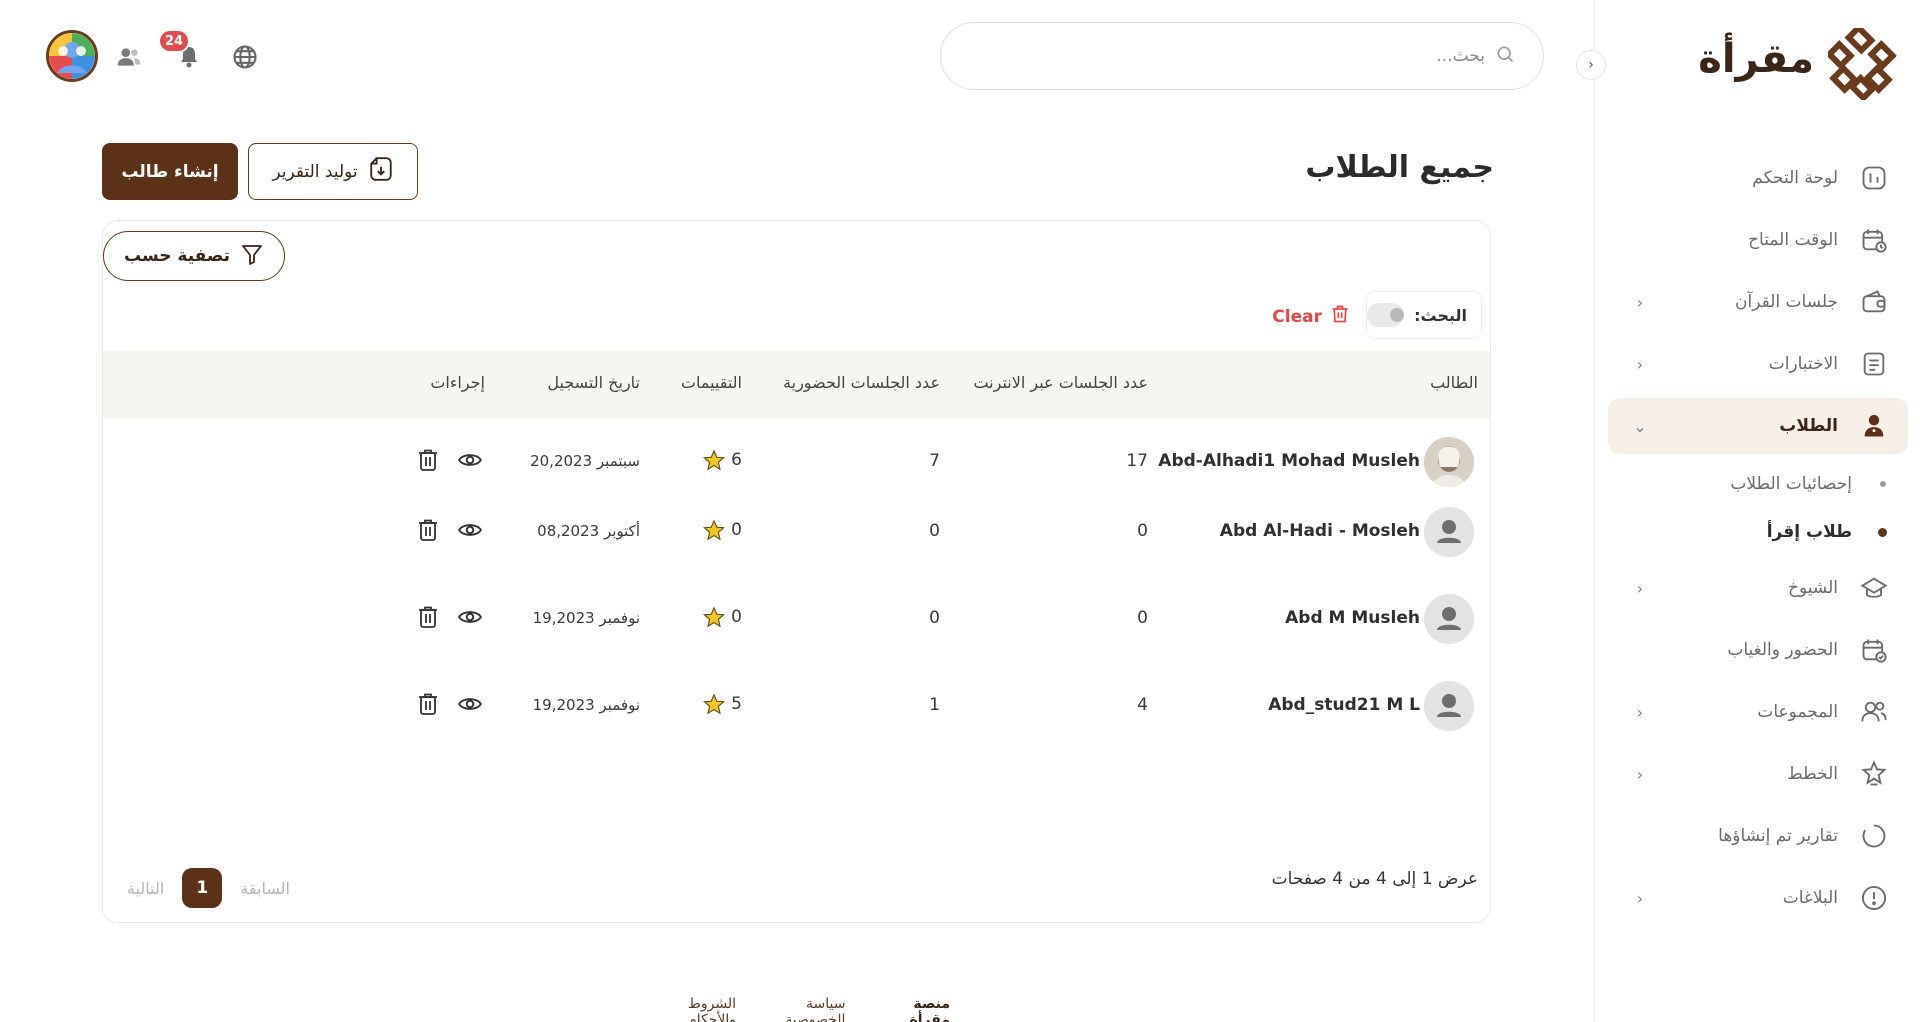  Describe the element at coordinates (1320, 531) in the screenshot. I see `student-name: Abd Al-Hadi - Mosleh` at that location.